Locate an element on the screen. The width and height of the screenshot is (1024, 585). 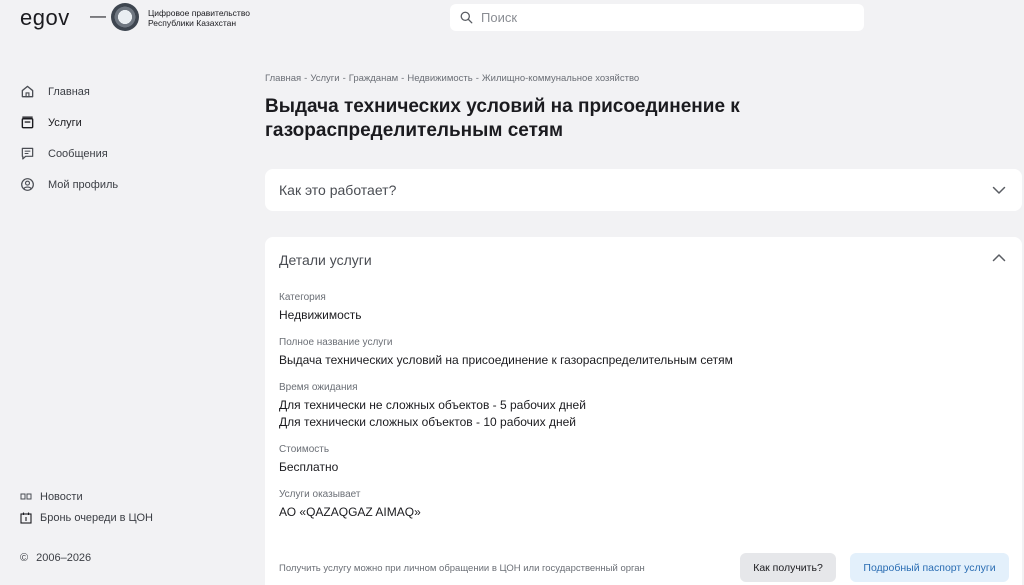
messages-icon is located at coordinates (27, 153).